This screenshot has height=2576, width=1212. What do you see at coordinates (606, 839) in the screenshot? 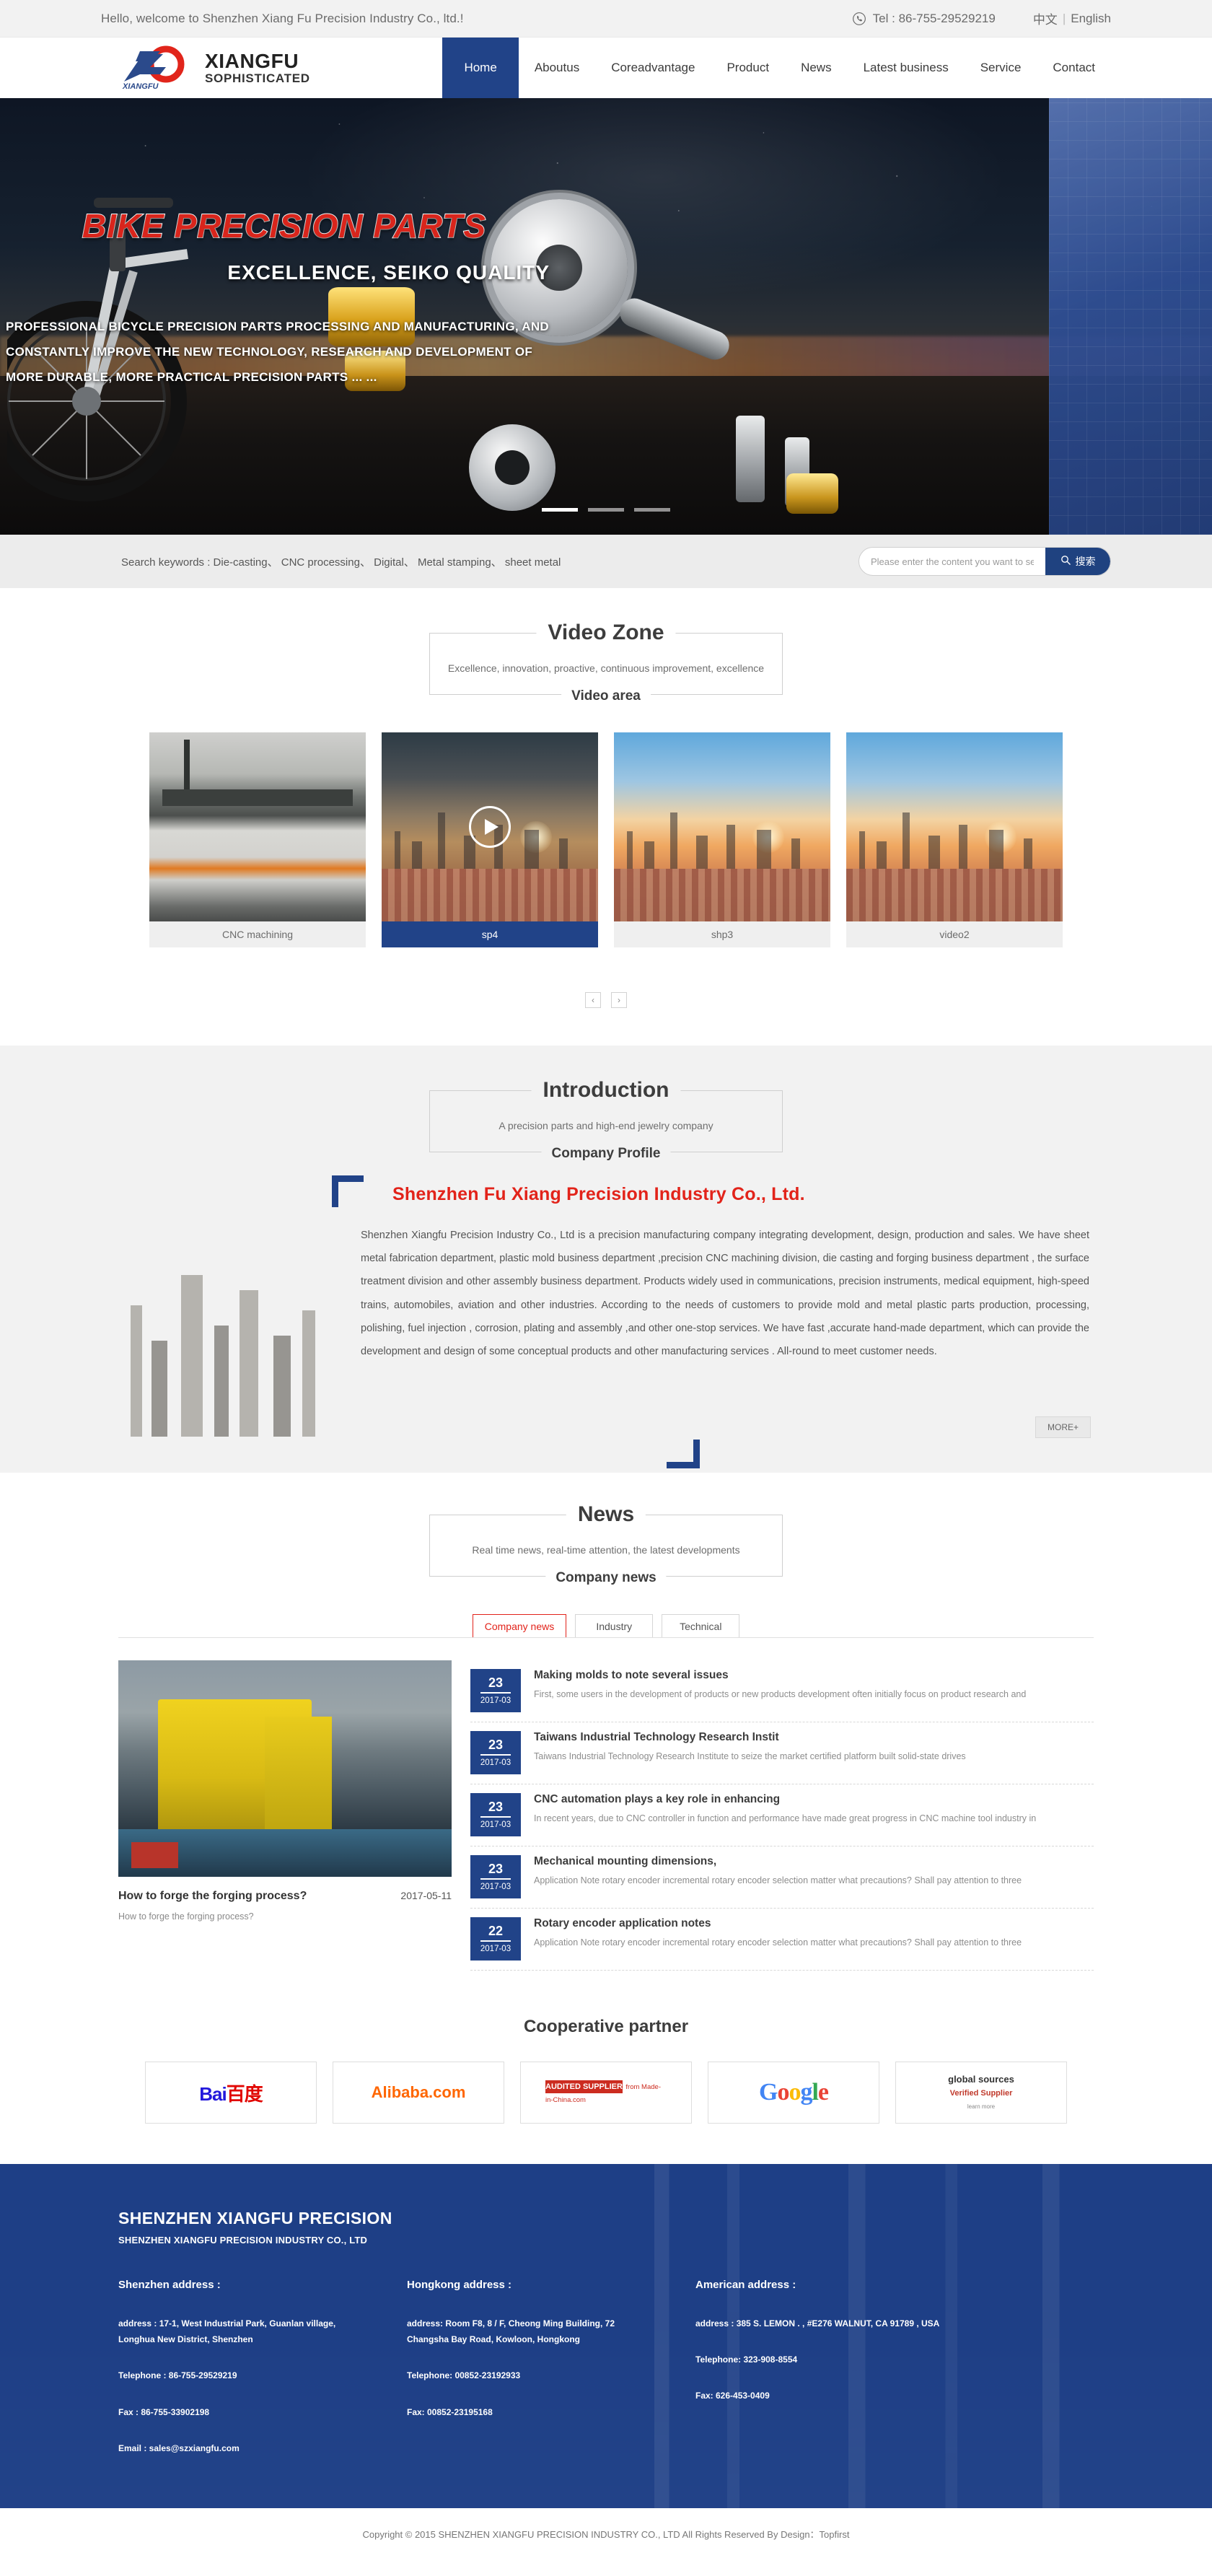
I see `video-list: CNC machining sp4 shp3 video2` at bounding box center [606, 839].